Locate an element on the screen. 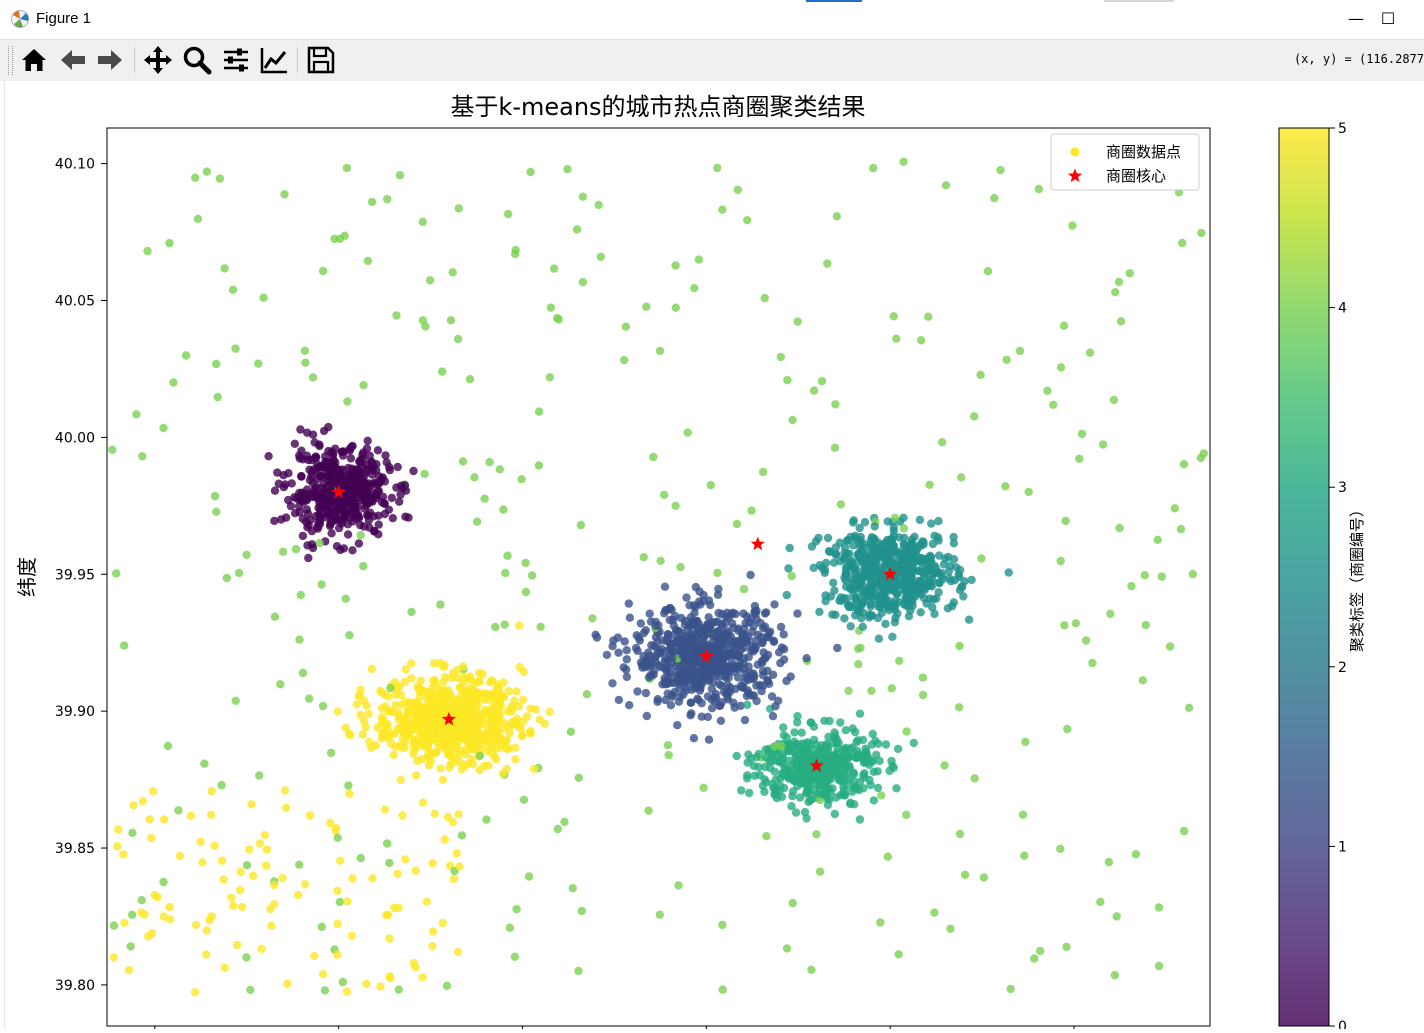  configure-subplots-icon is located at coordinates (236, 60).